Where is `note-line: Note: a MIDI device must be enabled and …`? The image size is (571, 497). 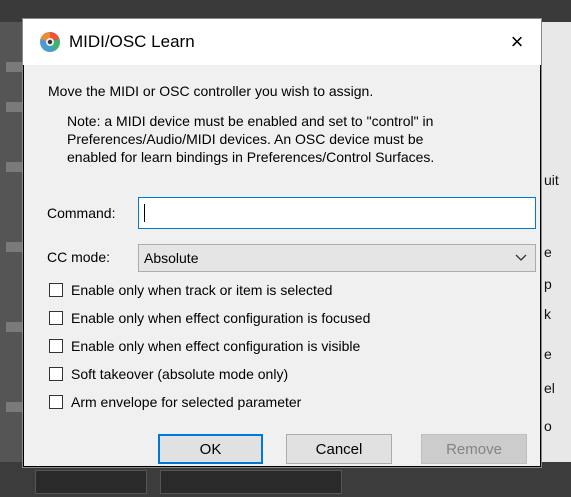 note-line: Note: a MIDI device must be enabled and … is located at coordinates (250, 121).